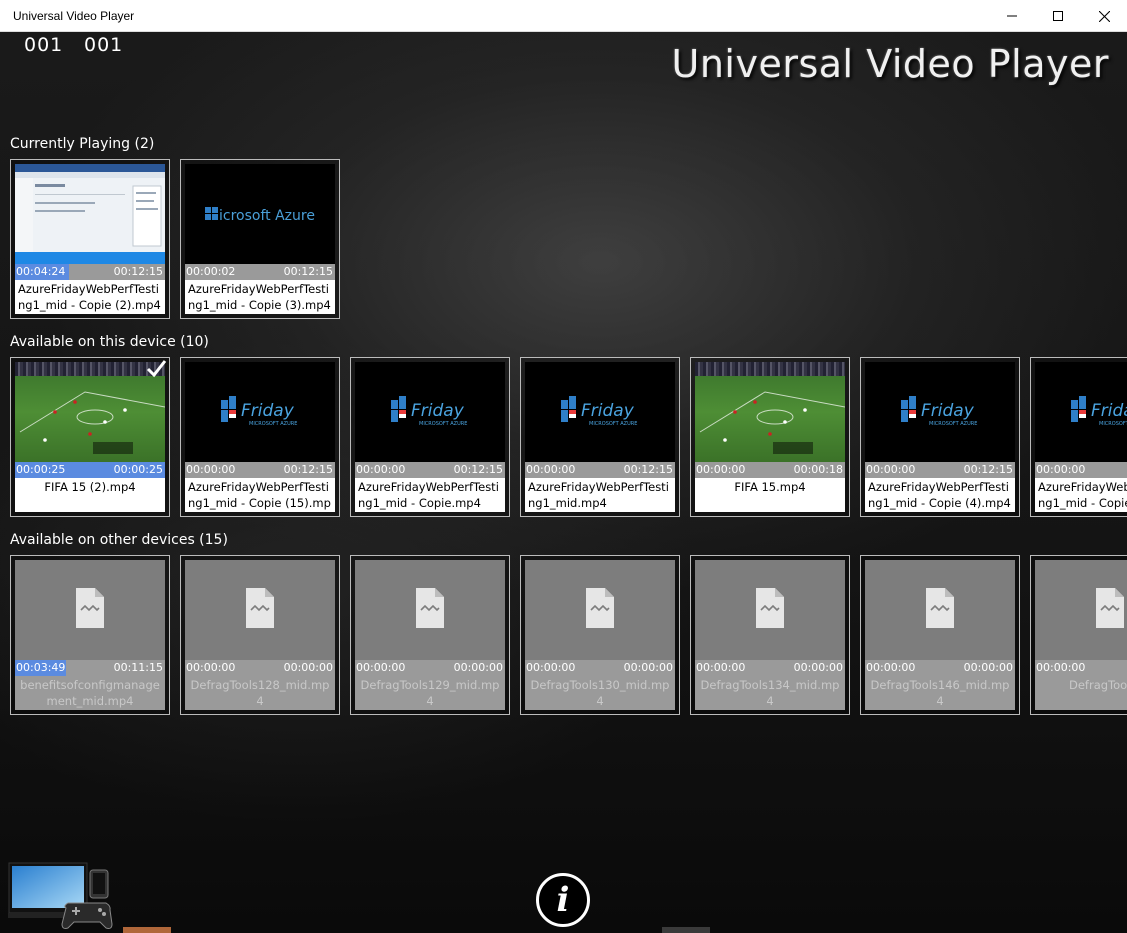 The width and height of the screenshot is (1127, 933). What do you see at coordinates (260, 272) in the screenshot?
I see `progress-bar: 00:00:02 00:12:15` at bounding box center [260, 272].